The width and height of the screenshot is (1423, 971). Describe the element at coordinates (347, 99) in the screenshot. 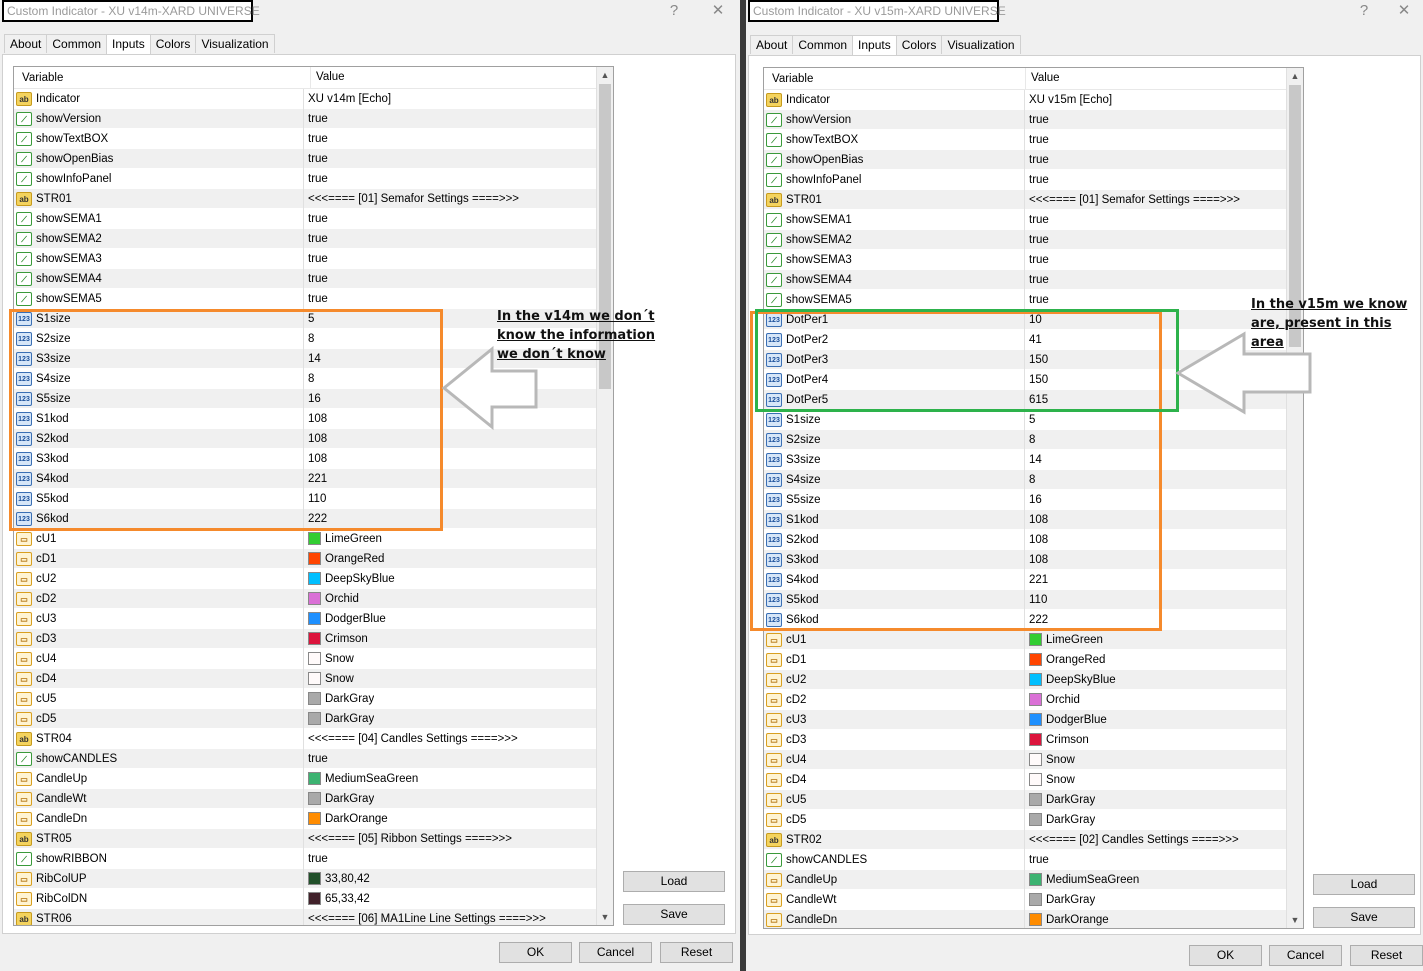

I see `value-cell: XU v14m [Echo]` at that location.